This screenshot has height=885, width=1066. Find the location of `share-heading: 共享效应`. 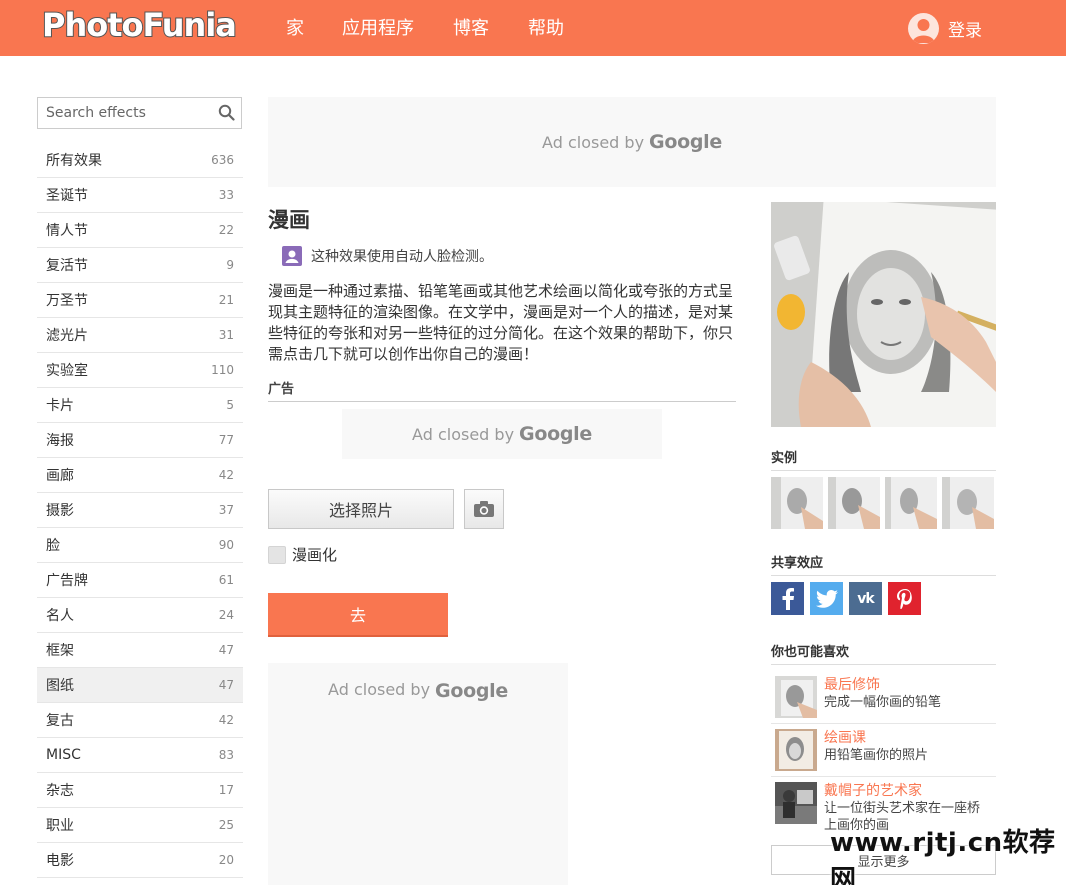

share-heading: 共享效应 is located at coordinates (883, 564).